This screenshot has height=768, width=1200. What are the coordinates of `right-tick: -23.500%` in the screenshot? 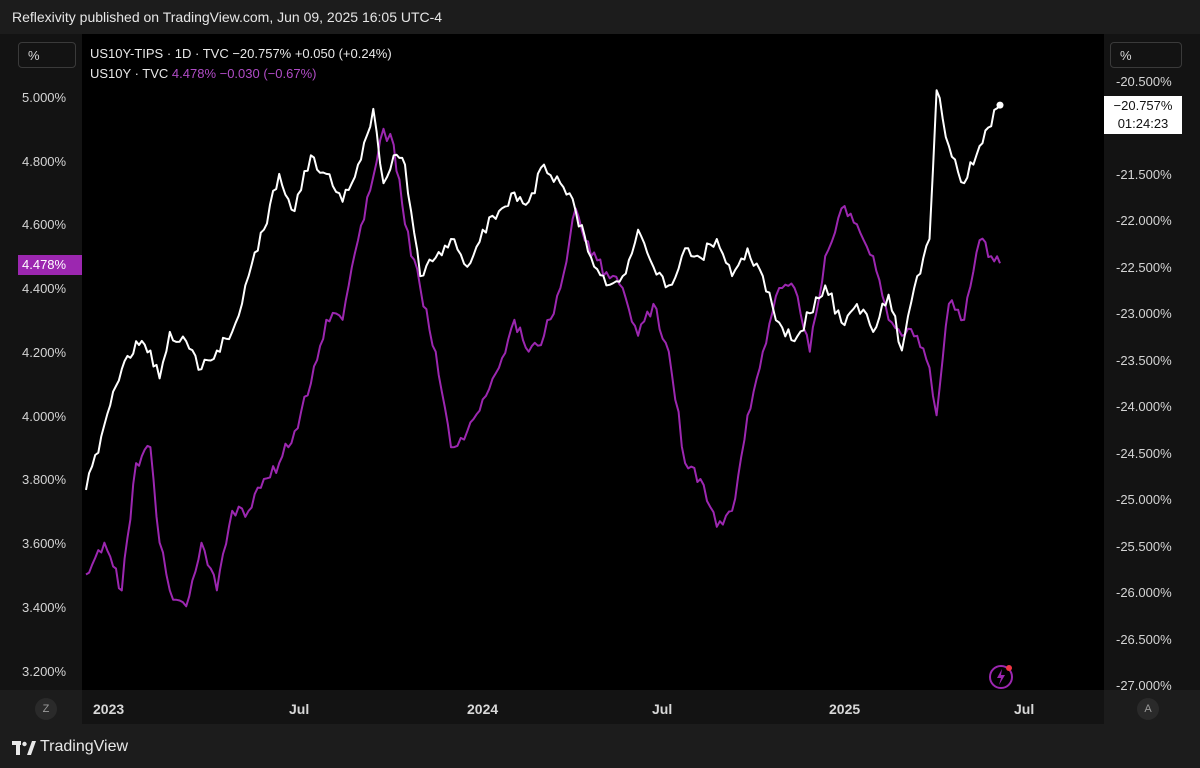 It's located at (1144, 360).